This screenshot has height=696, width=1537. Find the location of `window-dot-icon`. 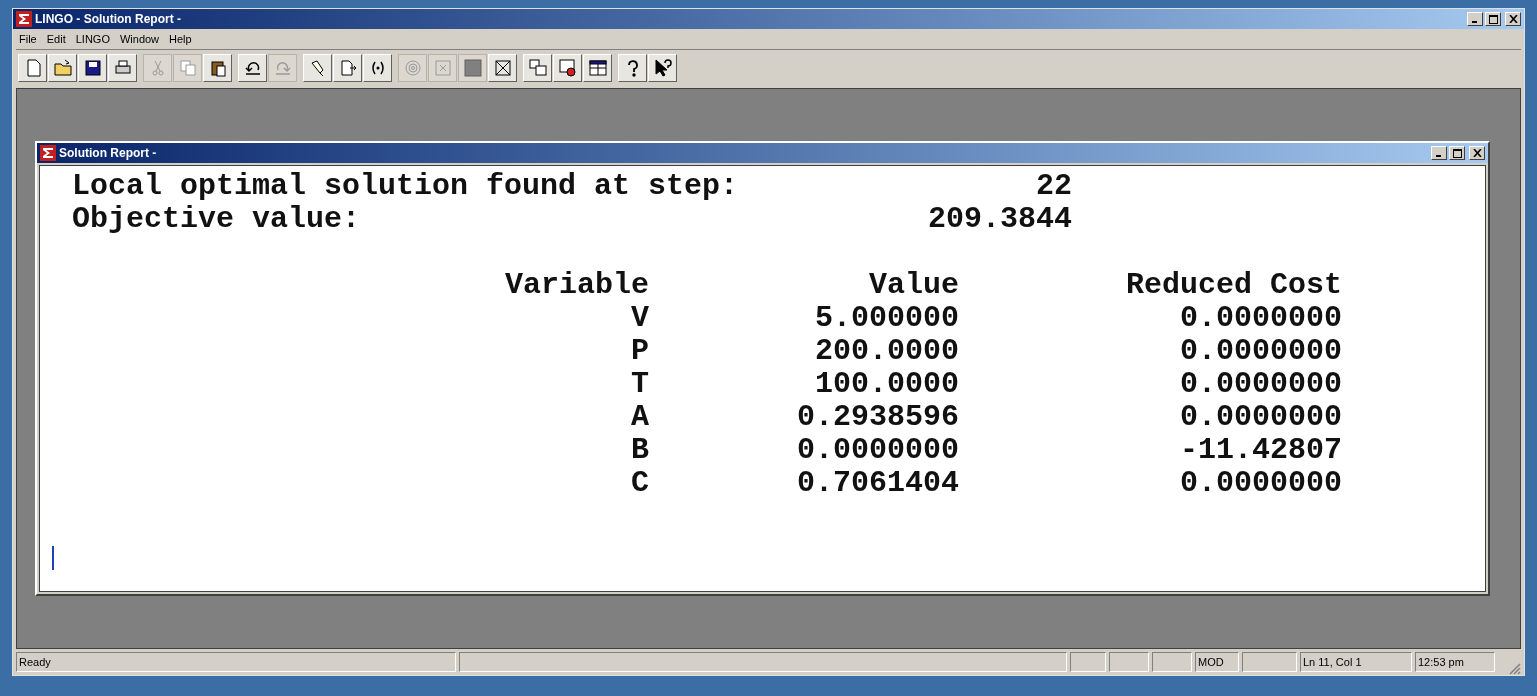

window-dot-icon is located at coordinates (567, 67).